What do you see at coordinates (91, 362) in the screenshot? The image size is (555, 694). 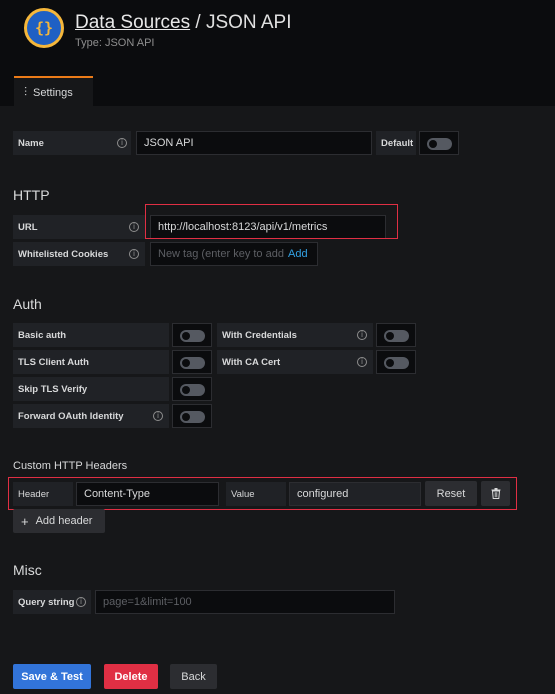 I see `tls-client-auth-label: TLS Client Auth` at bounding box center [91, 362].